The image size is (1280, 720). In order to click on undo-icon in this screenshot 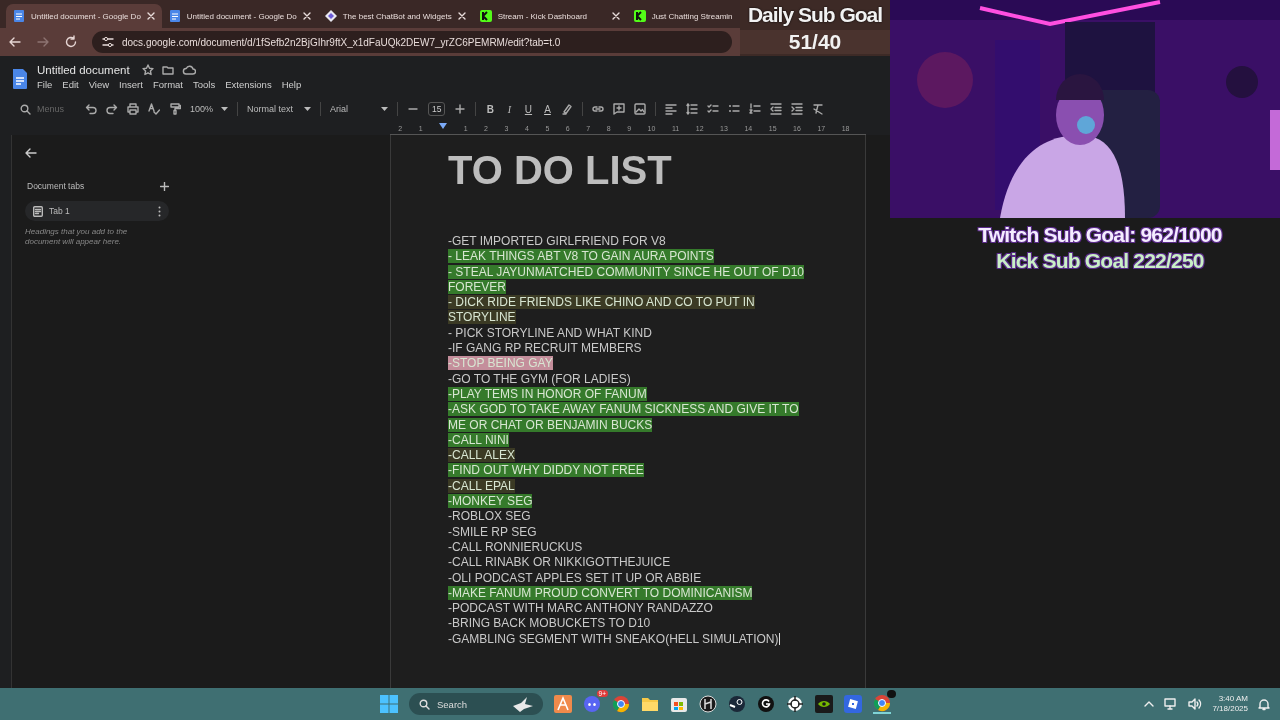, I will do `click(91, 109)`.